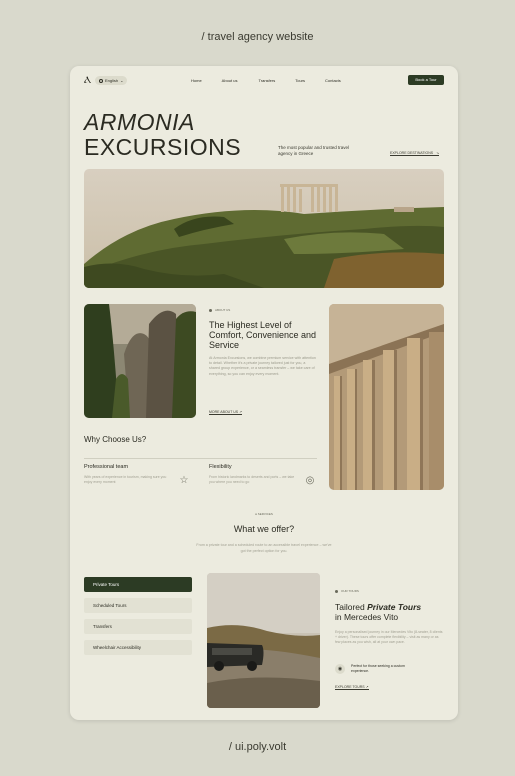  What do you see at coordinates (106, 467) in the screenshot?
I see `feature-title-professional: Professional team` at bounding box center [106, 467].